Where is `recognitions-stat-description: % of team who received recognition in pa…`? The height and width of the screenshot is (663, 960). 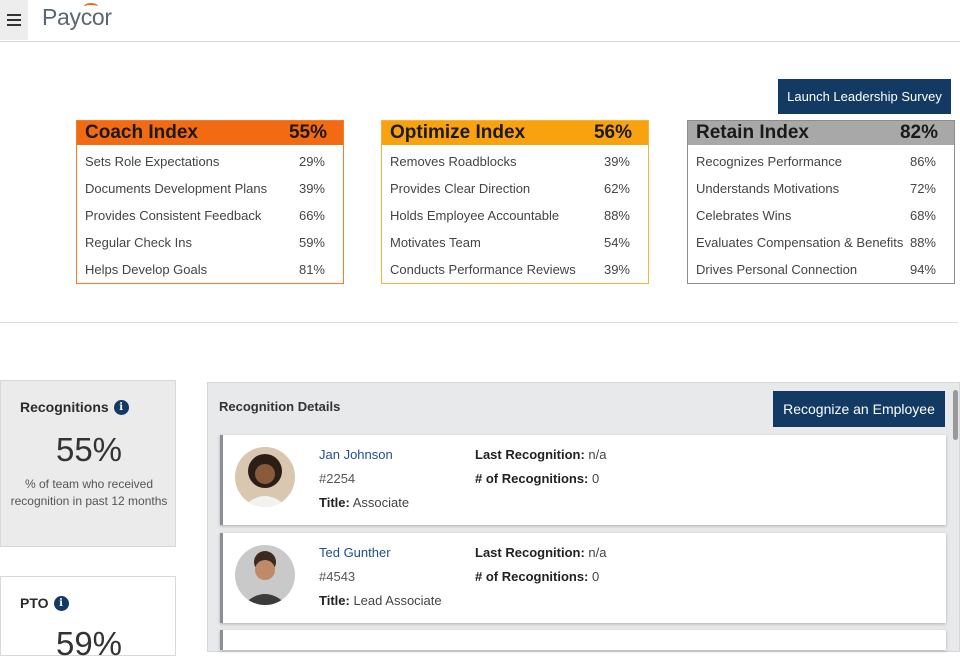 recognitions-stat-description: % of team who received recognition in pa… is located at coordinates (89, 492).